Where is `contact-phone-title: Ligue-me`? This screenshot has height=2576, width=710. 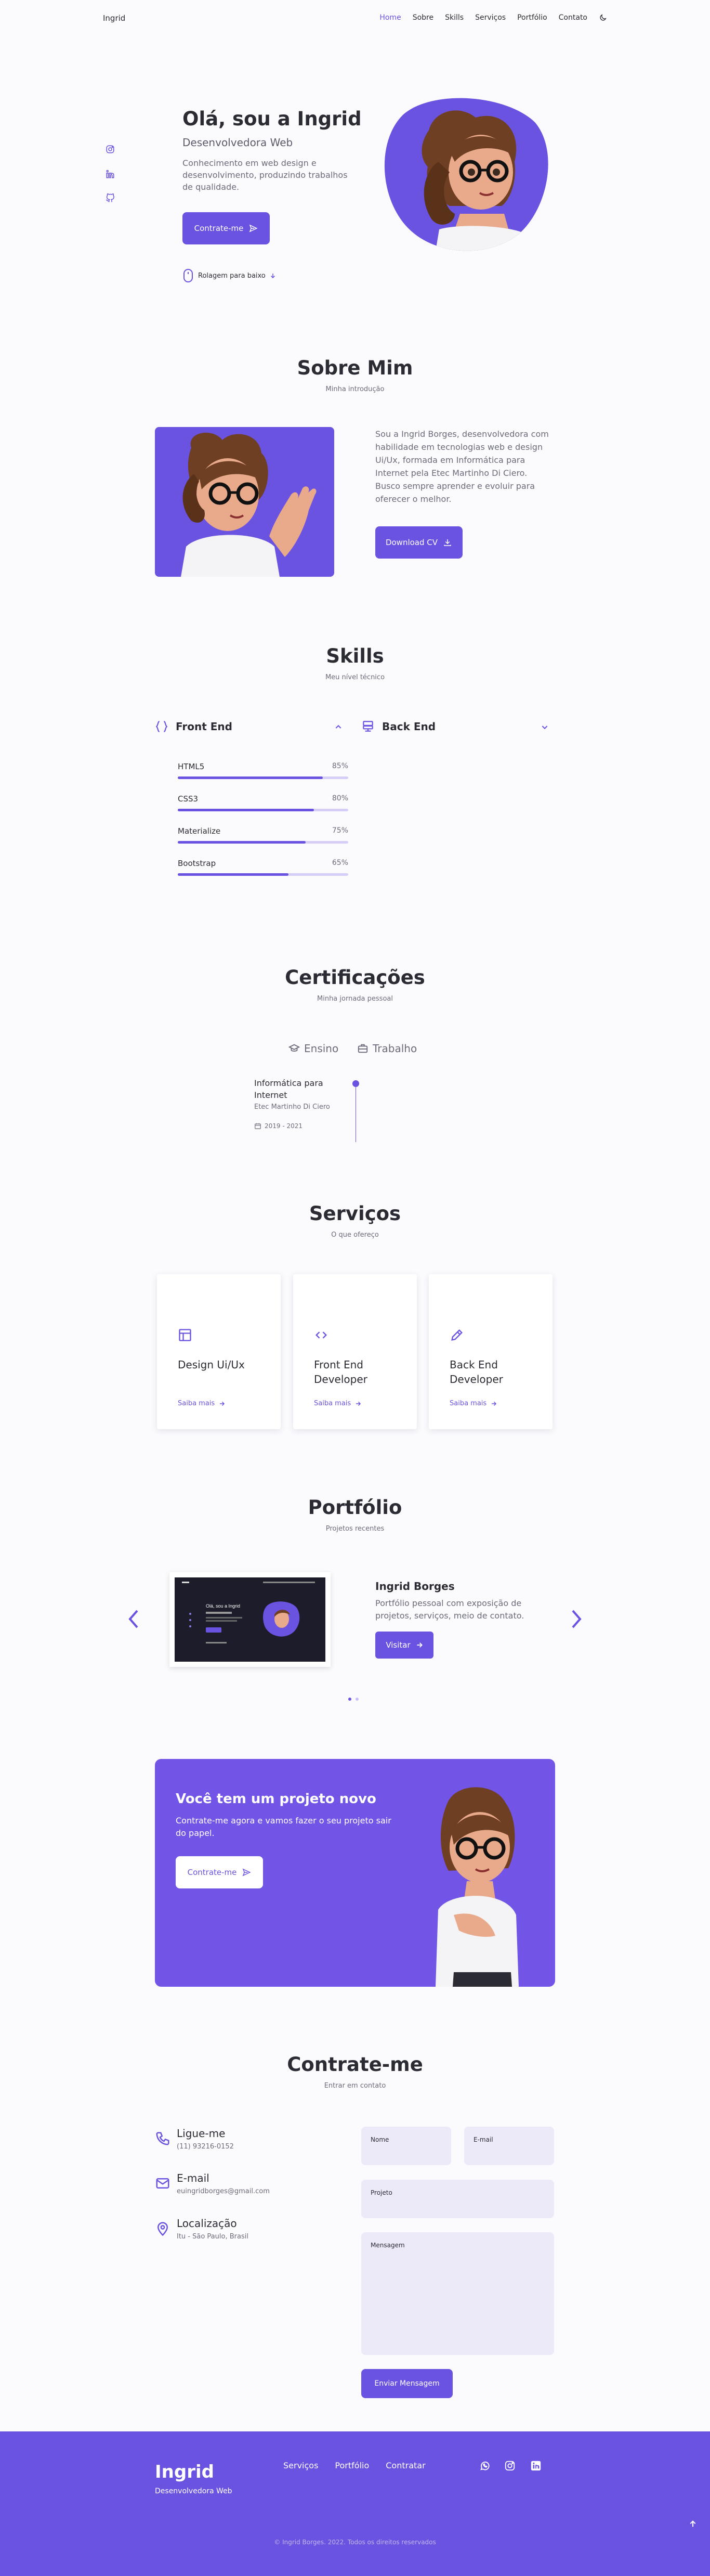 contact-phone-title: Ligue-me is located at coordinates (201, 2134).